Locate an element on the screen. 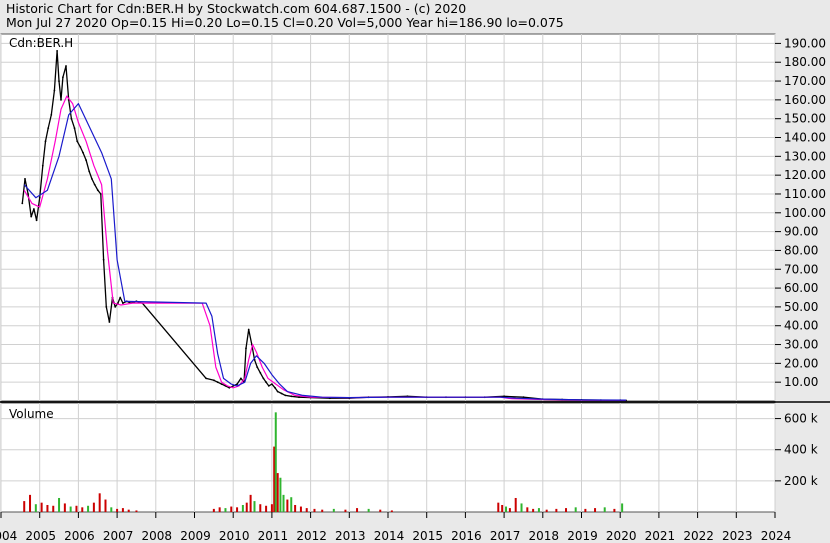 The image size is (830, 543). y-tick-label: 170.00 is located at coordinates (805, 81).